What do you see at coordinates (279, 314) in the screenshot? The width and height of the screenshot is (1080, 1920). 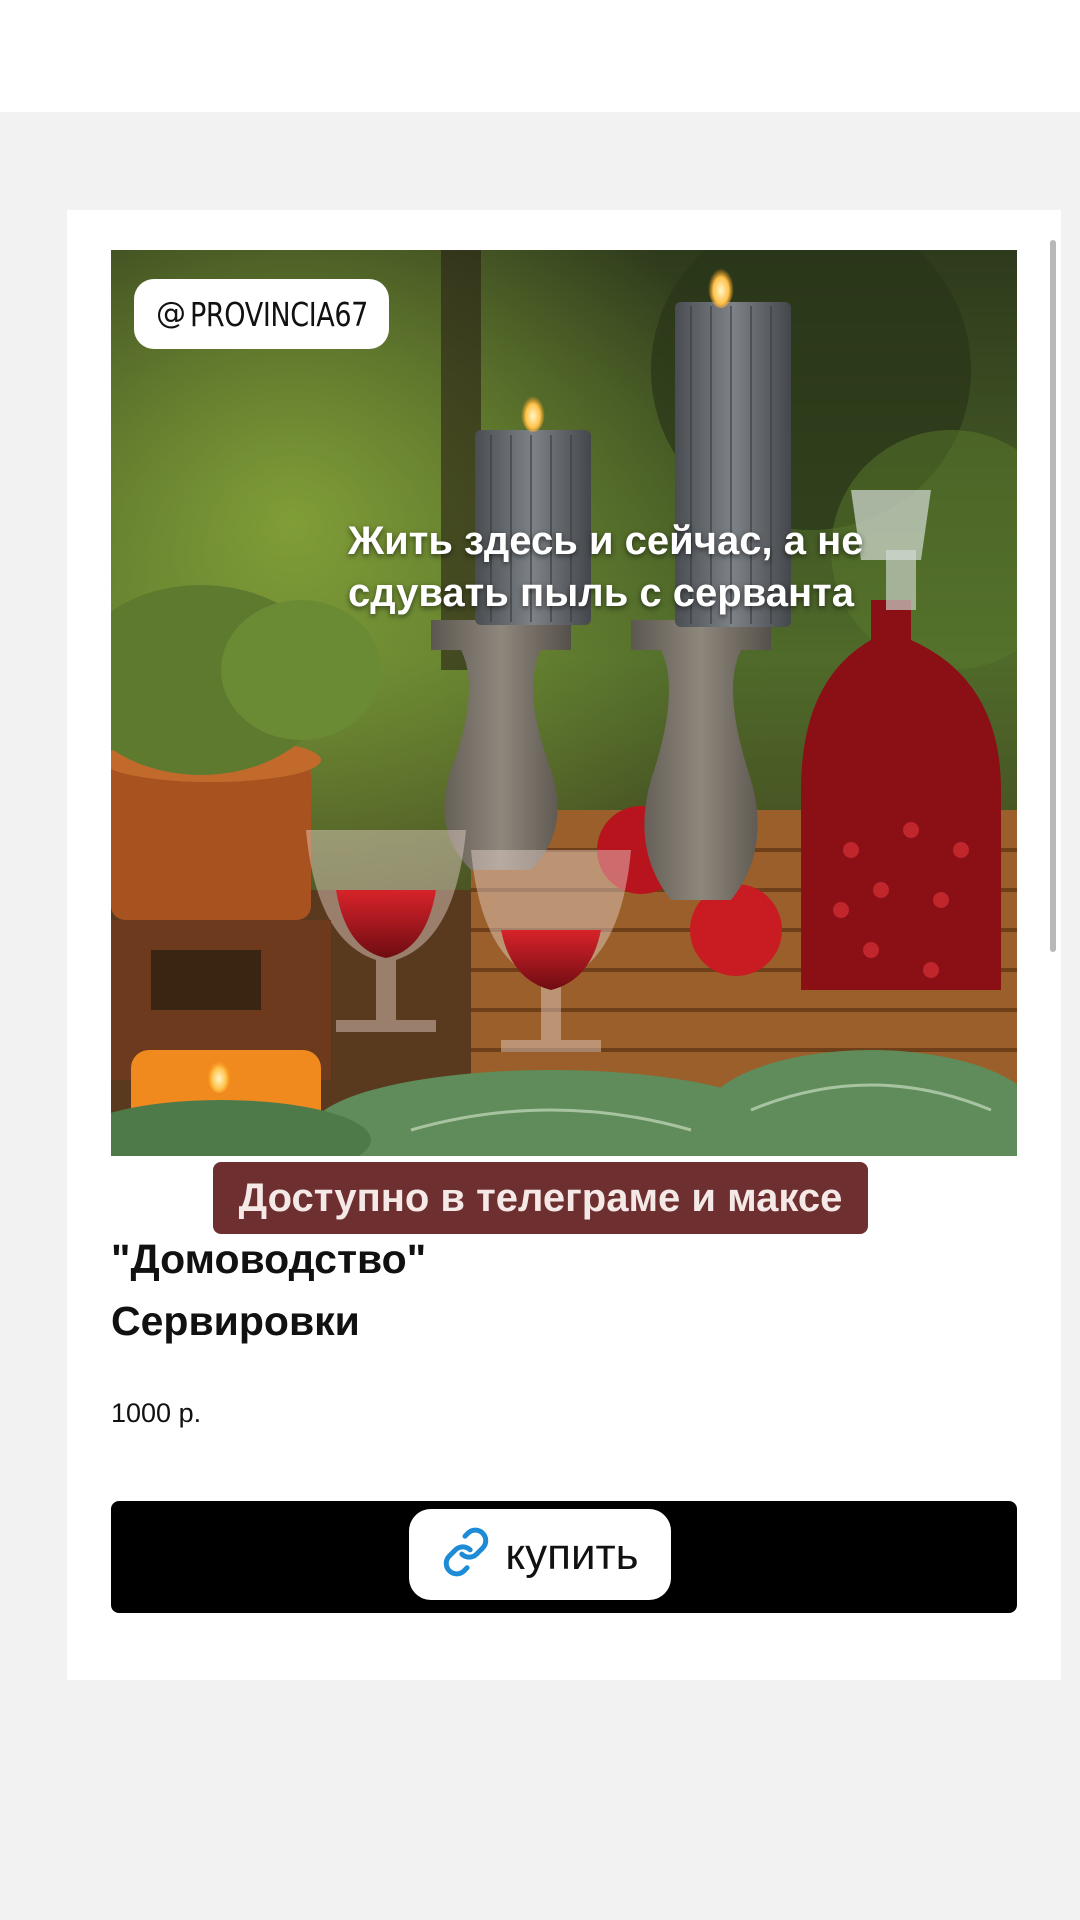 I see `handle-text: PROVINCIA67` at bounding box center [279, 314].